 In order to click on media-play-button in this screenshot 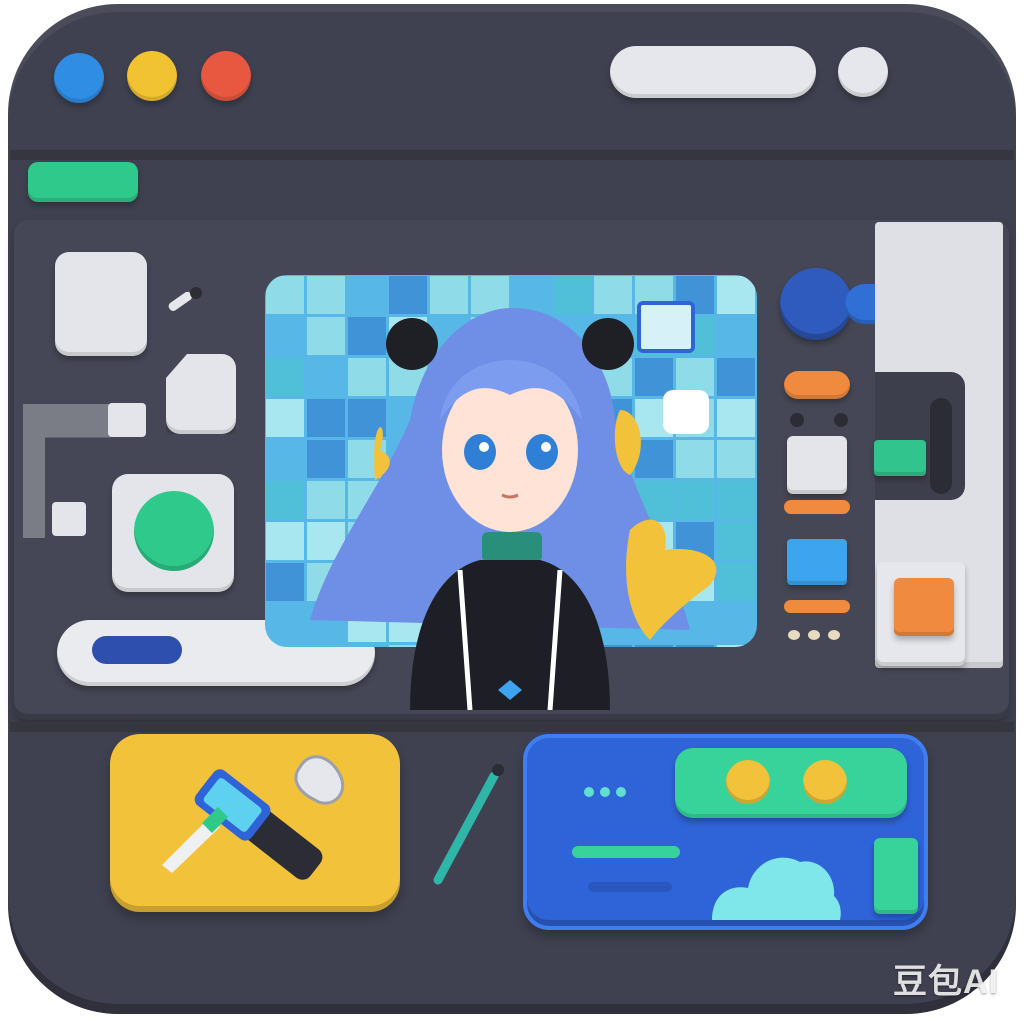, I will do `click(748, 782)`.